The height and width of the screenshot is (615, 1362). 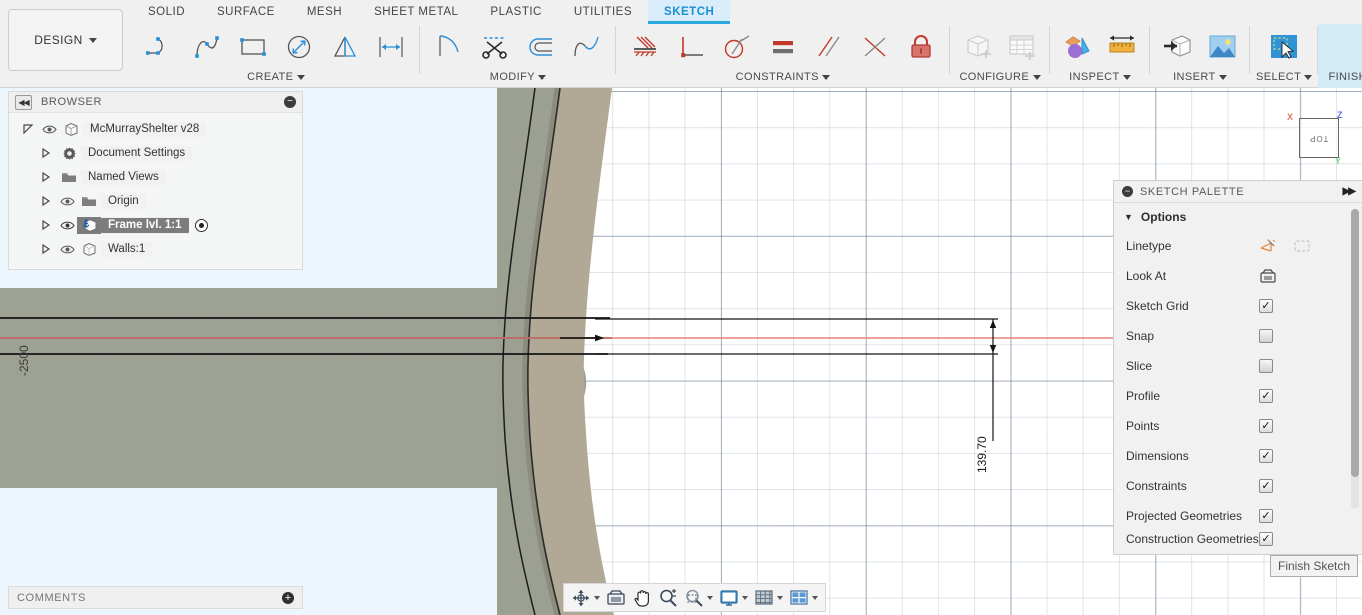 I want to click on tree-node-label: Frame lvl. 1:1, so click(x=145, y=225).